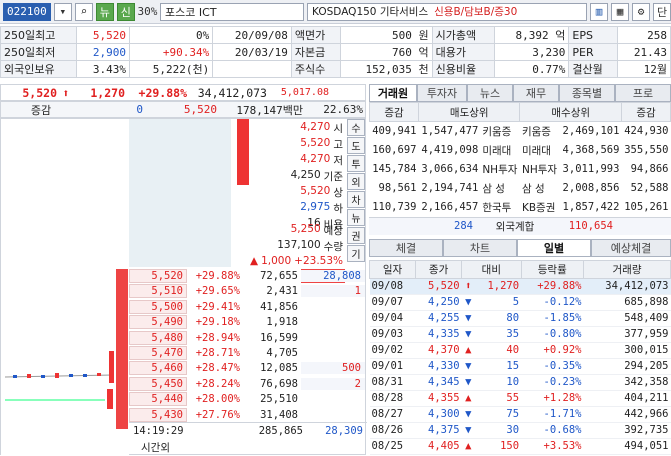 The height and width of the screenshot is (456, 671). I want to click on side-tab: 차, so click(356, 199).